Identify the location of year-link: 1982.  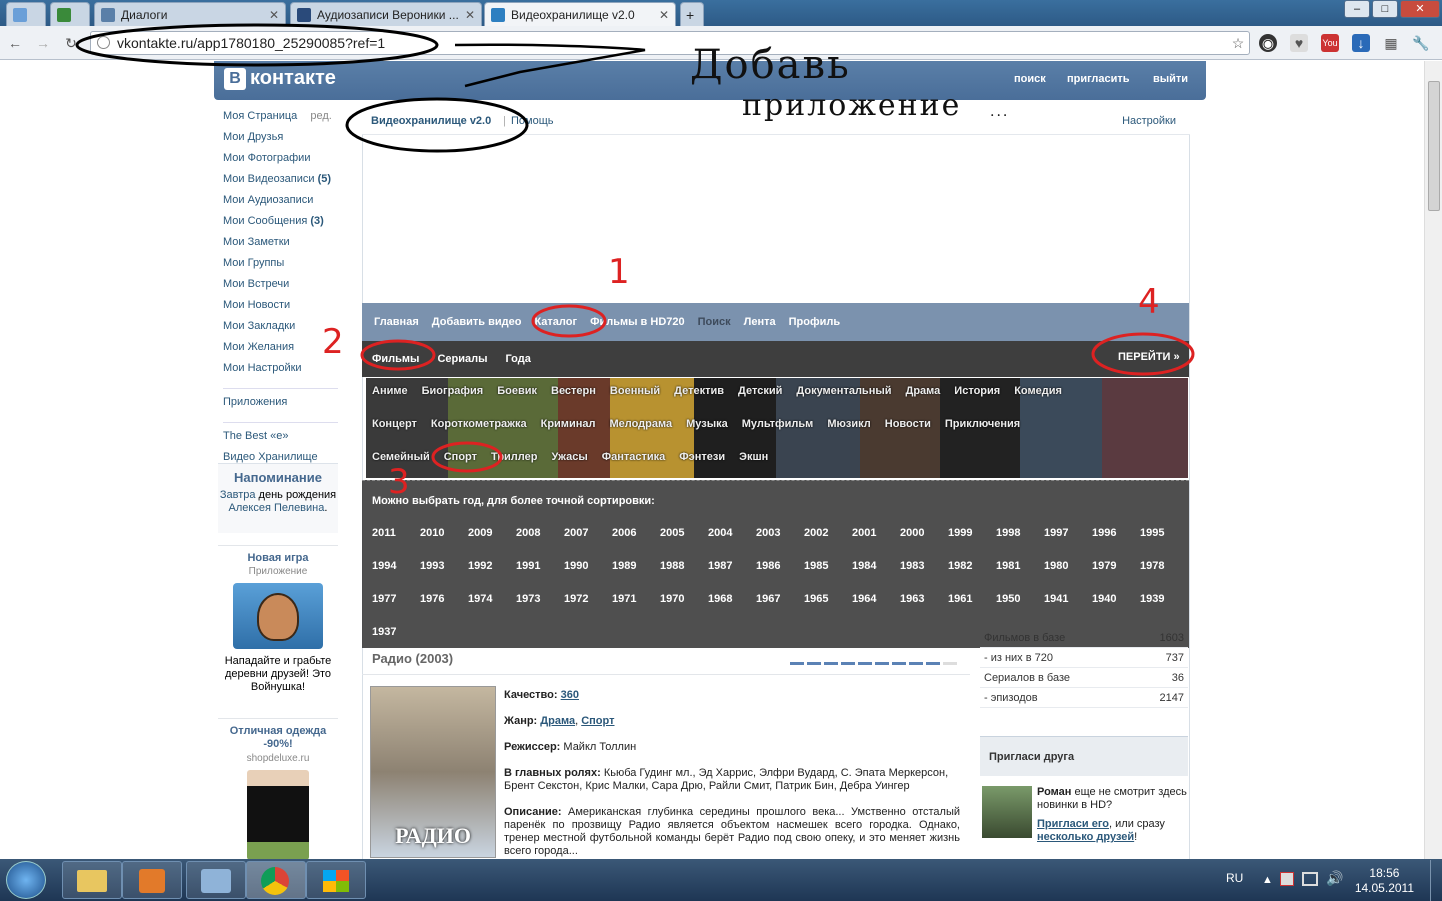
(972, 566).